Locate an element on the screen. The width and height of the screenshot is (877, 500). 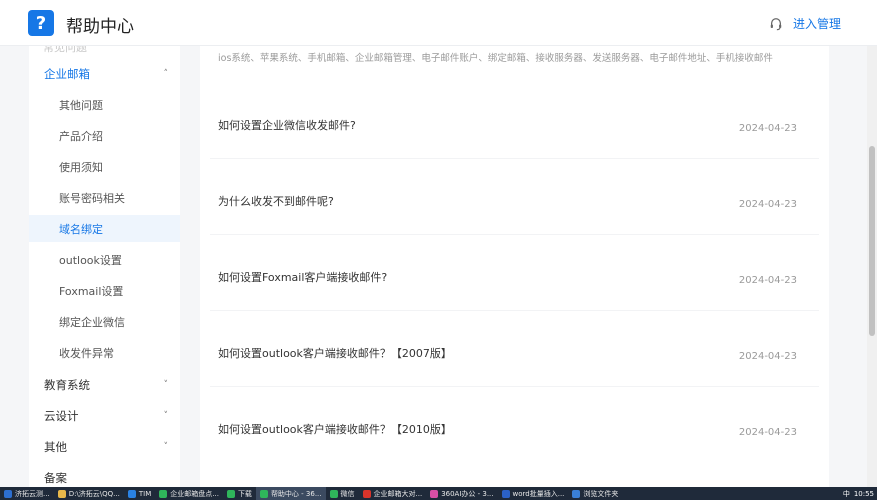
sidebar-item-education: 教育系统 ˅ is located at coordinates (104, 384).